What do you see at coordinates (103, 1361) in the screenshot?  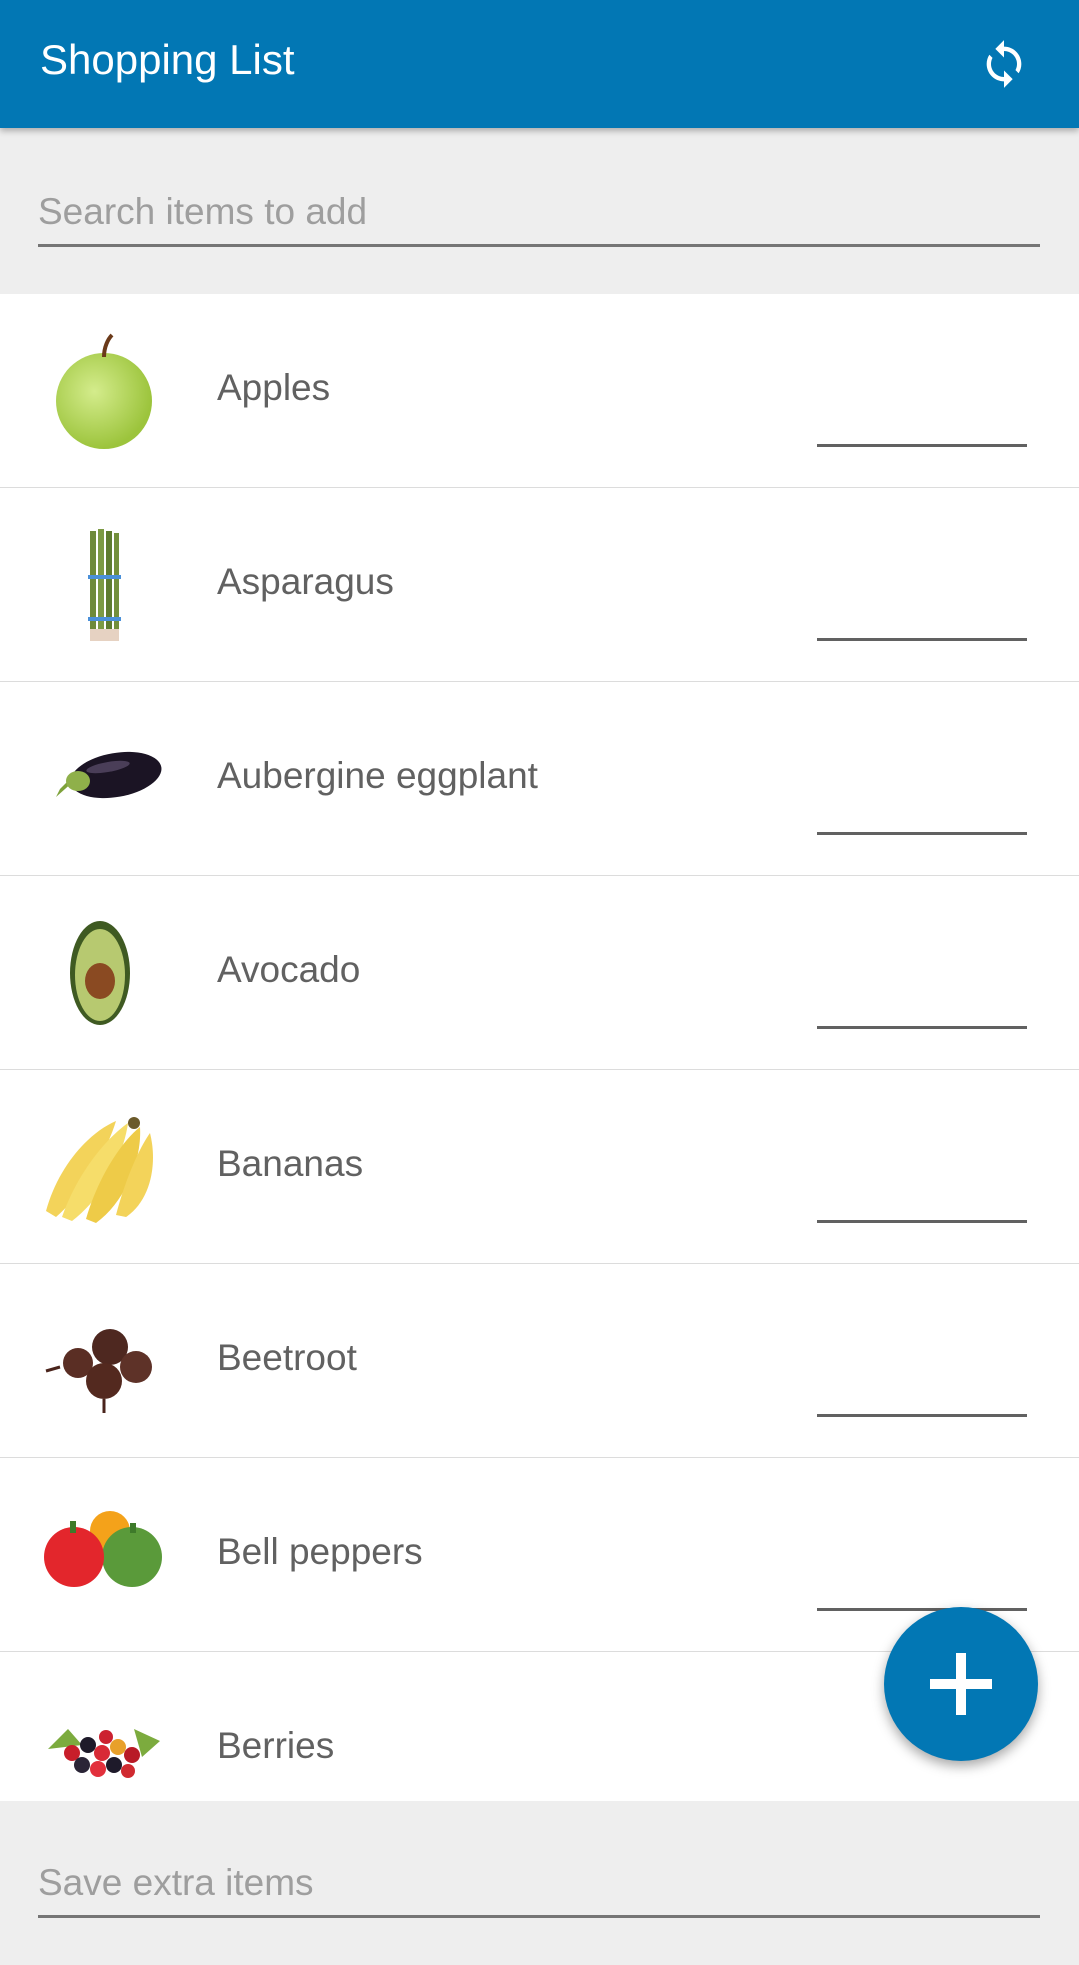 I see `beetroot-image` at bounding box center [103, 1361].